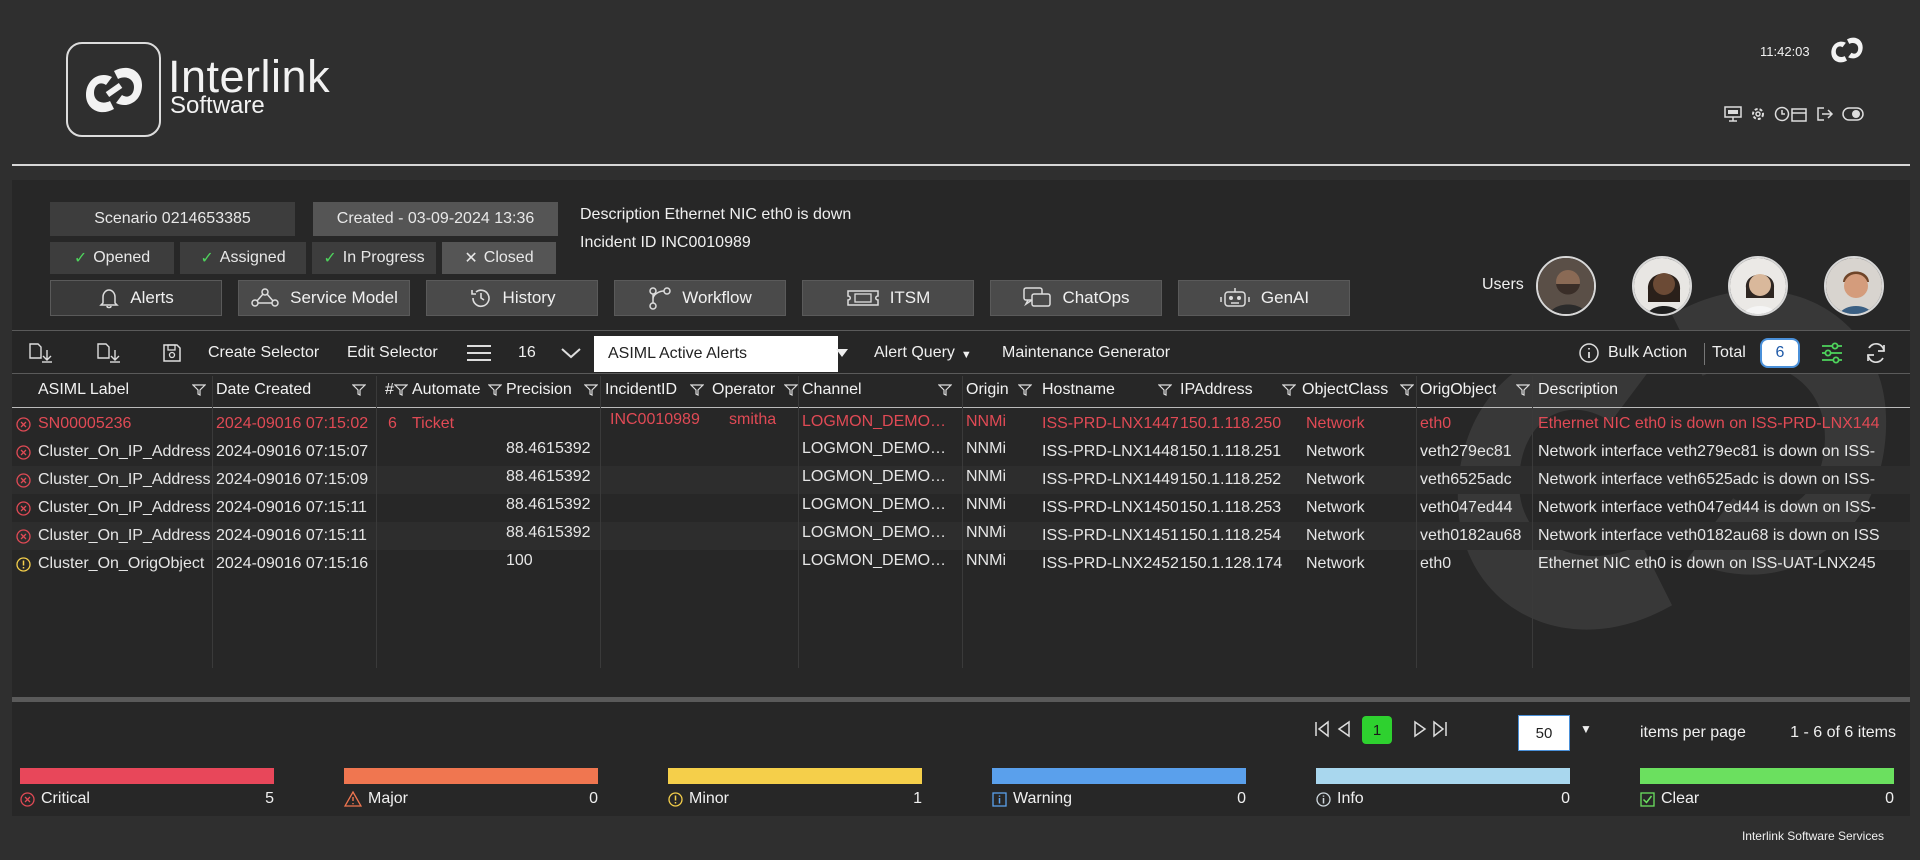 The height and width of the screenshot is (860, 1920). What do you see at coordinates (743, 390) in the screenshot?
I see `col-operator: Operator` at bounding box center [743, 390].